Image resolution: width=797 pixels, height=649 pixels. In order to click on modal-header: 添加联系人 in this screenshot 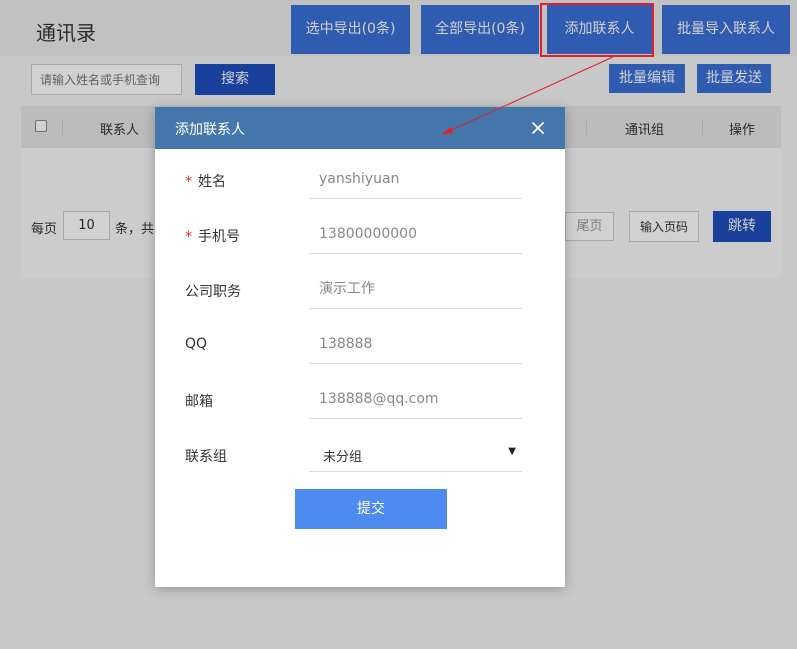, I will do `click(360, 128)`.